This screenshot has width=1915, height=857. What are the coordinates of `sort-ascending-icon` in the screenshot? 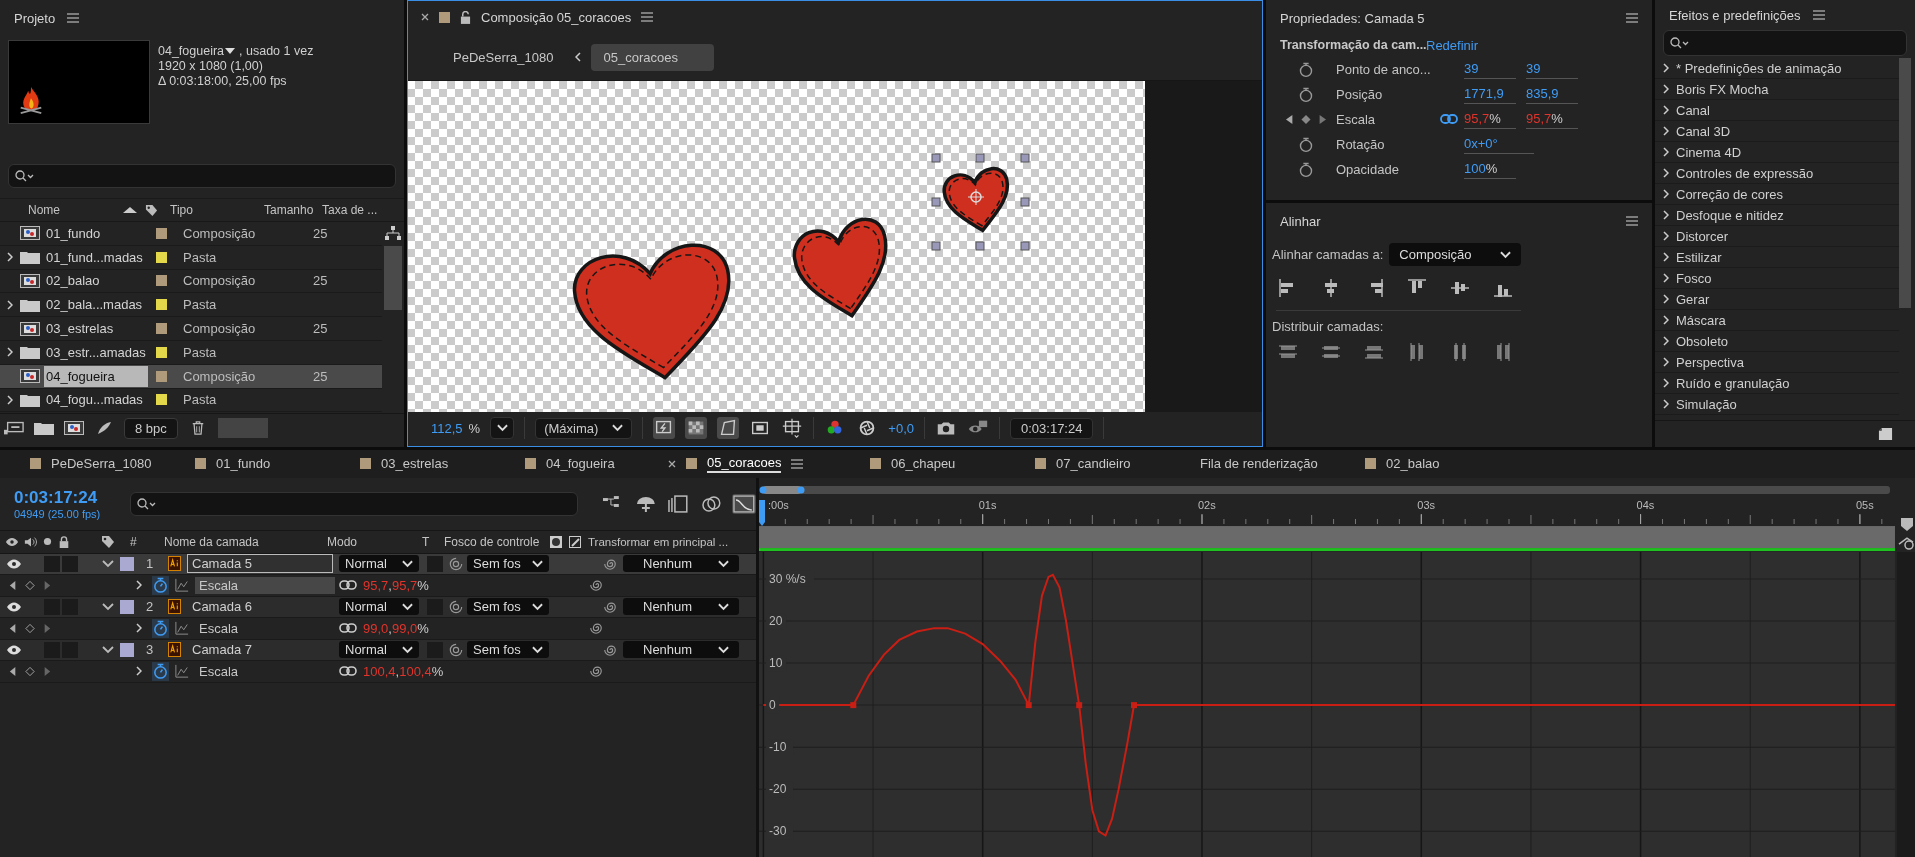 It's located at (130, 210).